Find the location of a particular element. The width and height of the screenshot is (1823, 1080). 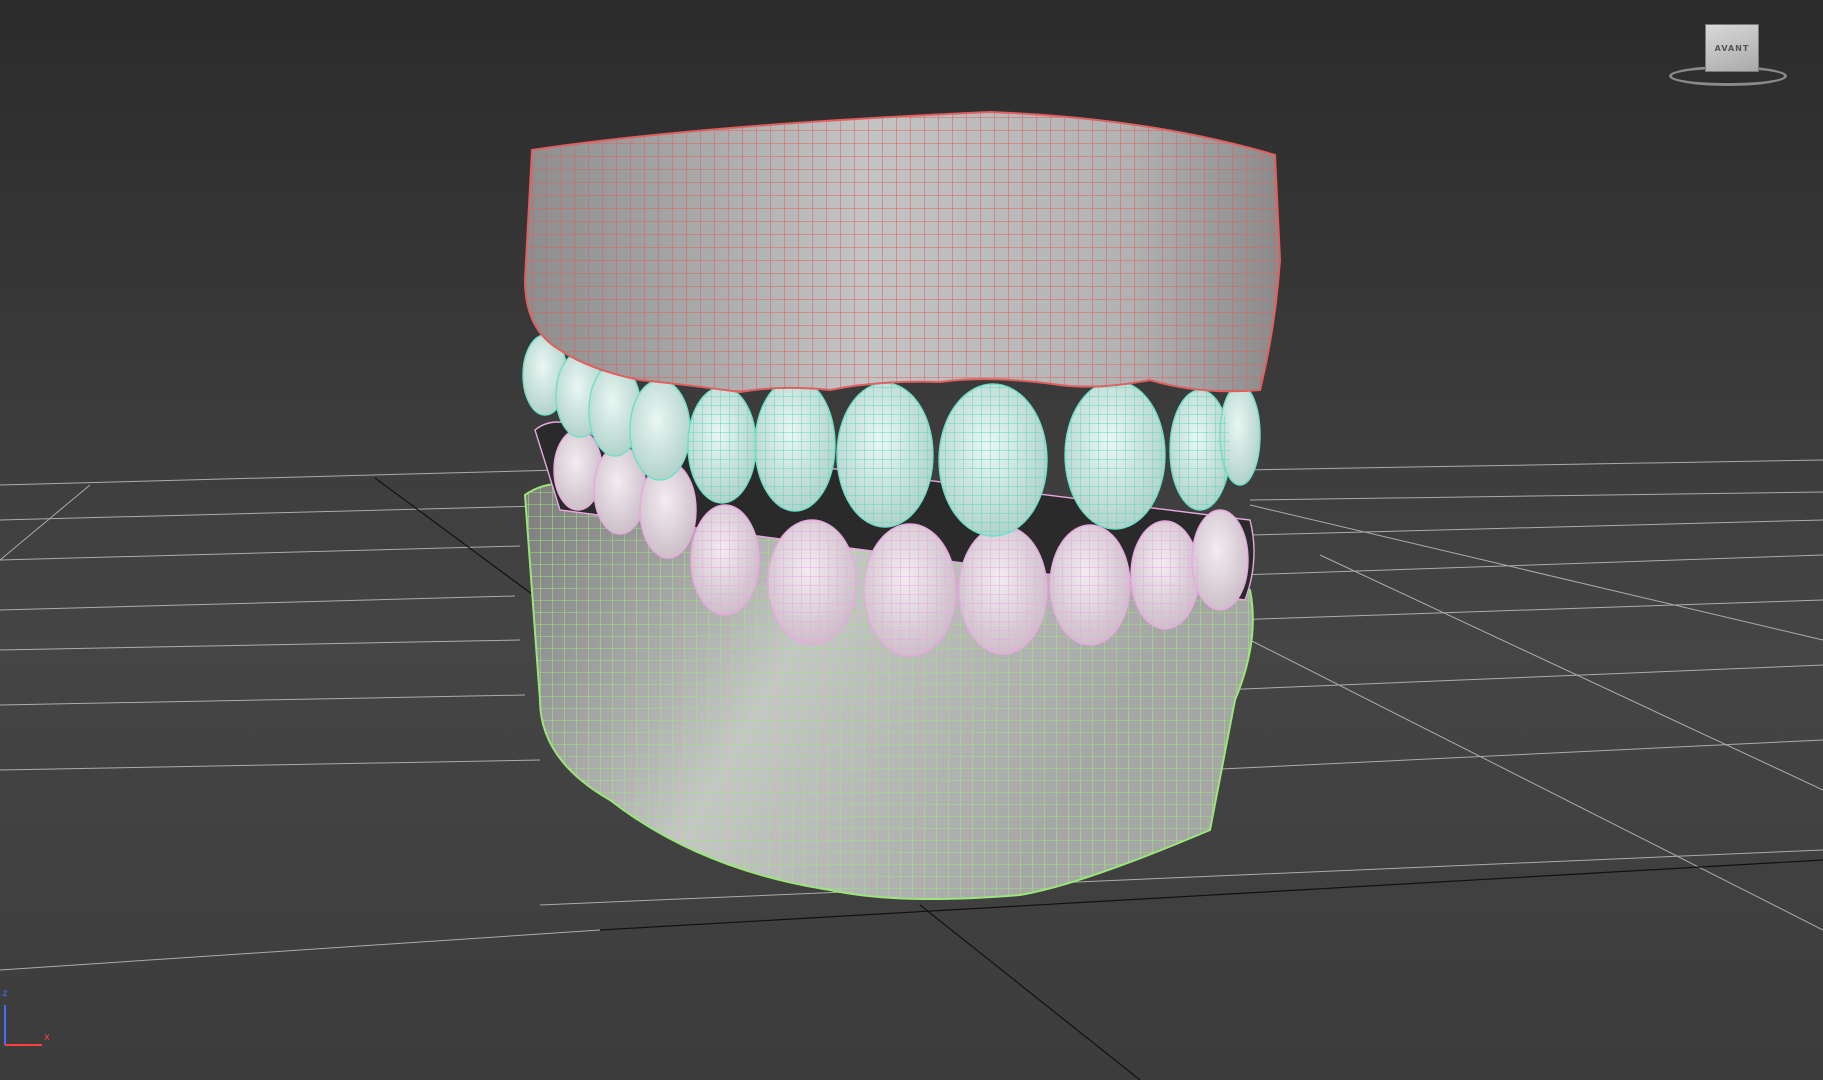

axis-z-label: z is located at coordinates (5, 993).